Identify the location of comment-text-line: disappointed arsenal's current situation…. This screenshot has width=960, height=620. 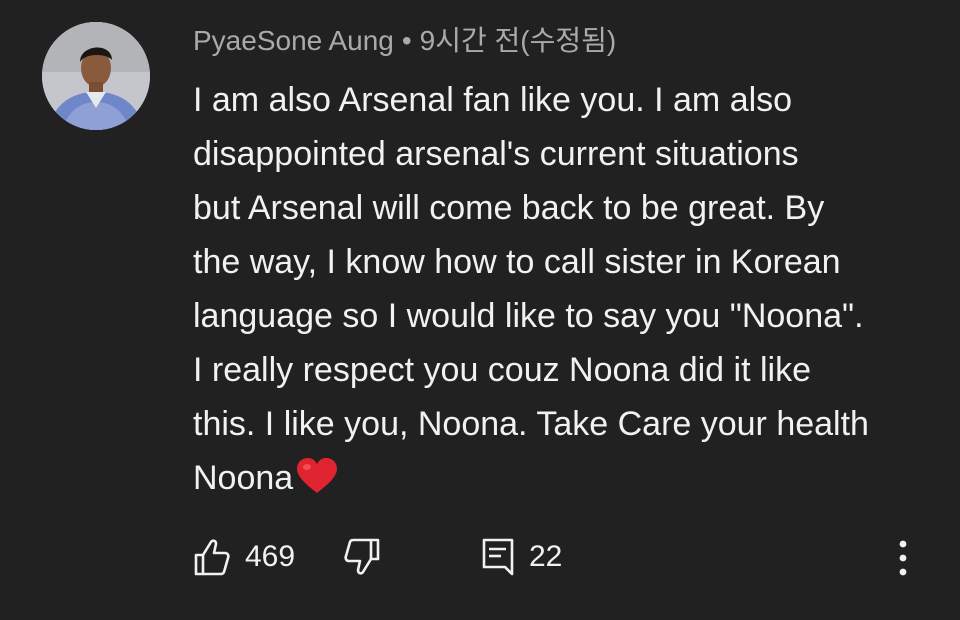
(496, 154).